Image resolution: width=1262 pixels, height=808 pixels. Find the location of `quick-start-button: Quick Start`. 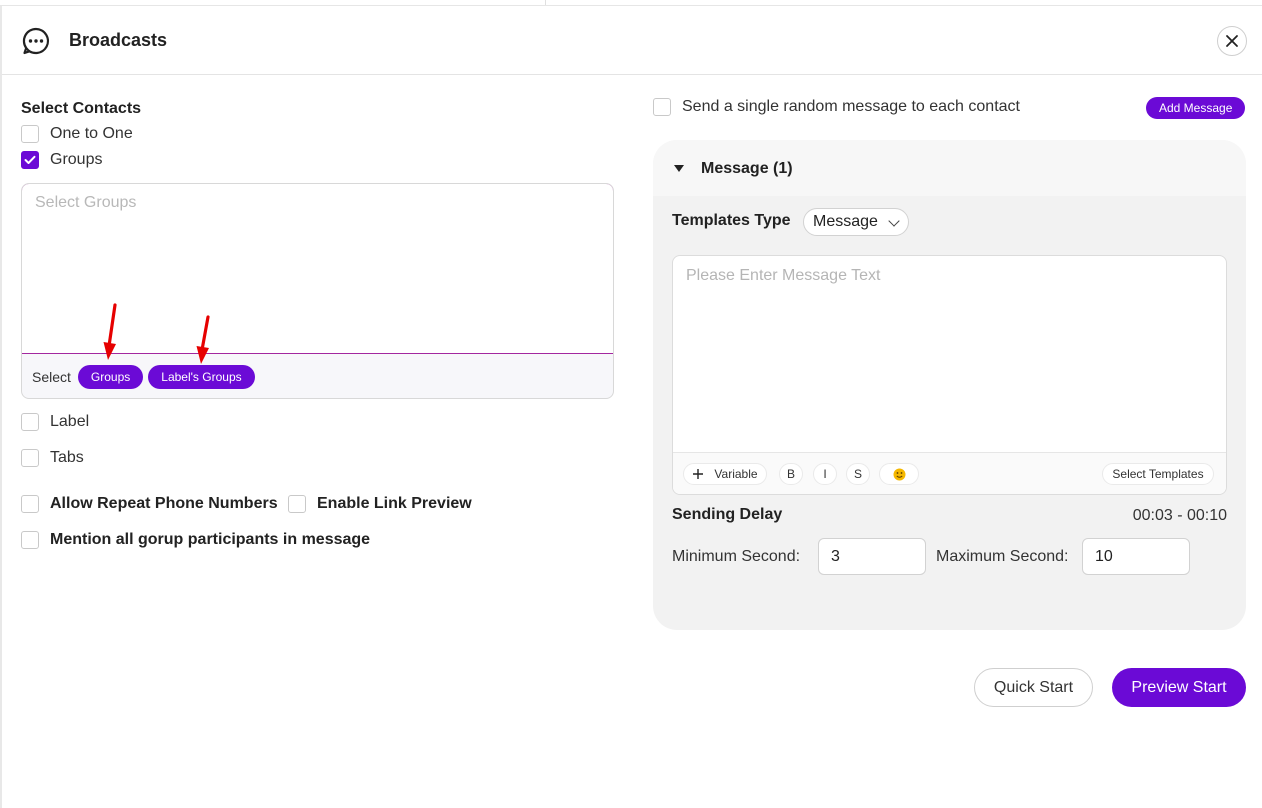

quick-start-button: Quick Start is located at coordinates (1033, 687).